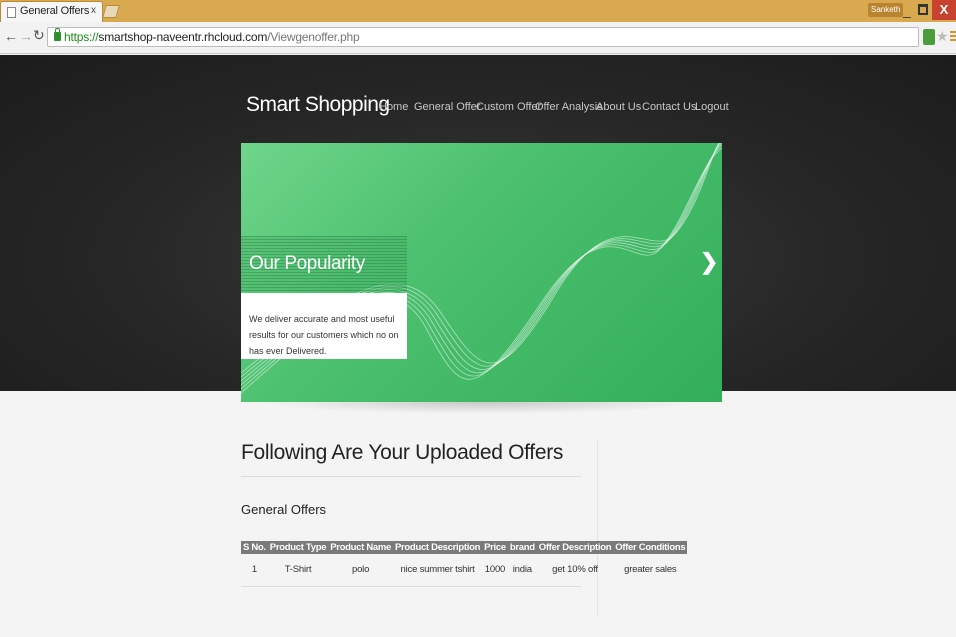  Describe the element at coordinates (55, 11) in the screenshot. I see `tab-title: General Offers` at that location.